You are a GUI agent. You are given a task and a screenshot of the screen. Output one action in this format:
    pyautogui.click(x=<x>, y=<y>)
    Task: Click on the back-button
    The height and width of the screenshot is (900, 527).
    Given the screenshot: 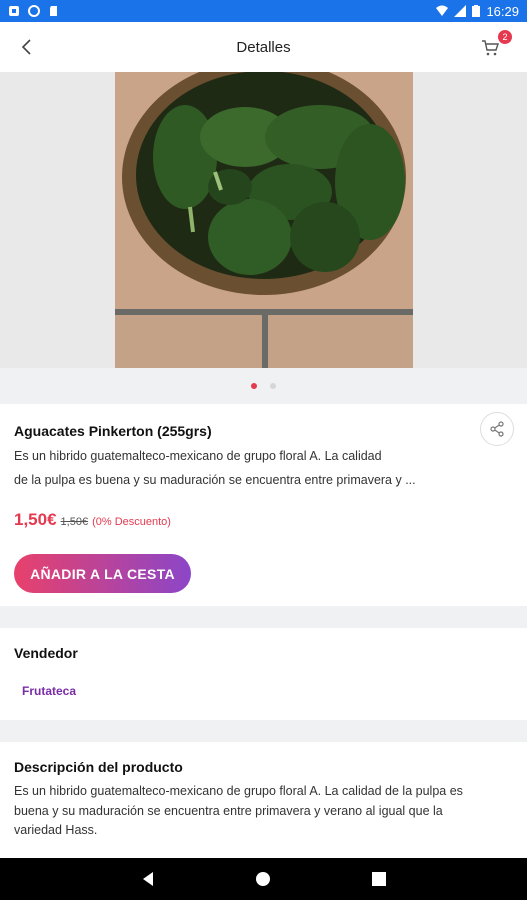 What is the action you would take?
    pyautogui.click(x=27, y=47)
    